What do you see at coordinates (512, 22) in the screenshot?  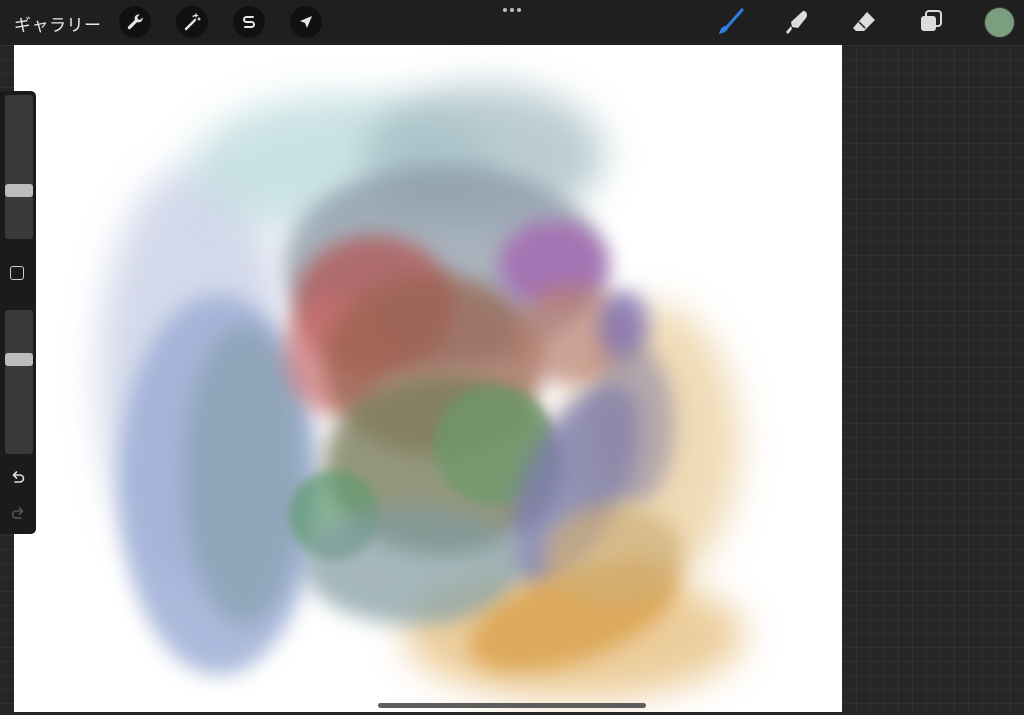 I see `top-toolbar: ギャラリー` at bounding box center [512, 22].